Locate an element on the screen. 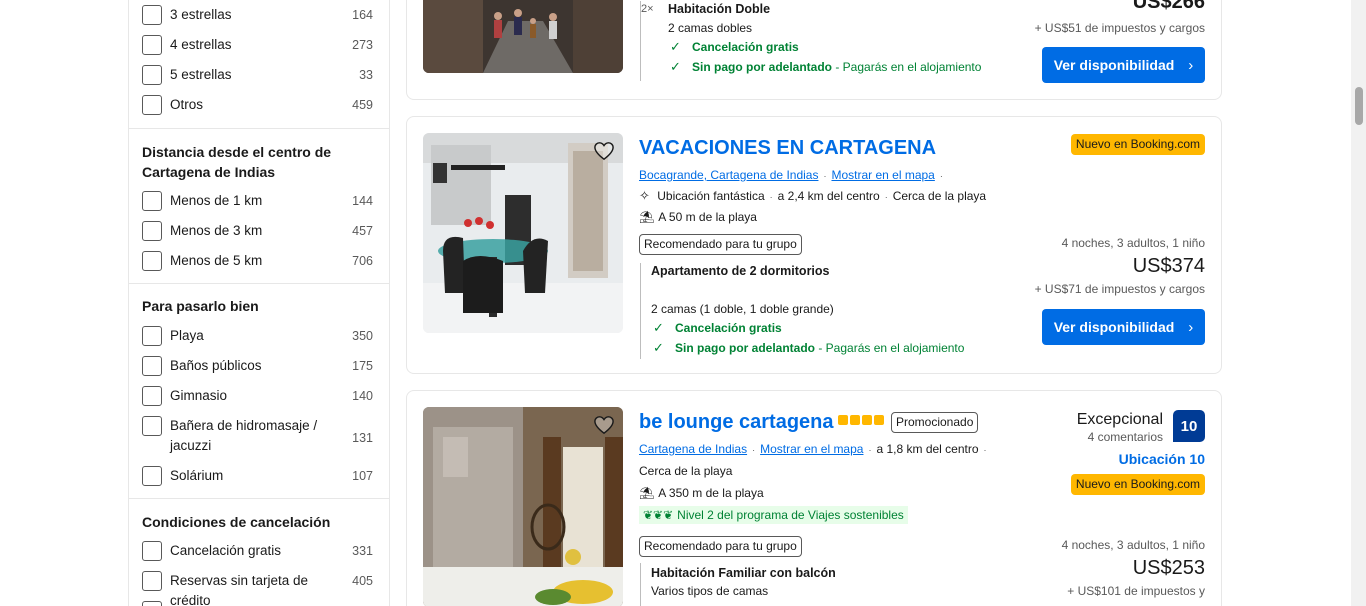  scrollbar-thumb is located at coordinates (1359, 106).